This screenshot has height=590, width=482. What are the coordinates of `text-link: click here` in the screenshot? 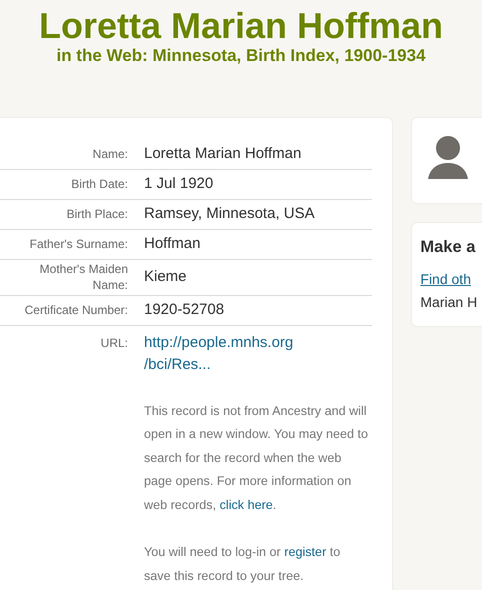 It's located at (246, 505).